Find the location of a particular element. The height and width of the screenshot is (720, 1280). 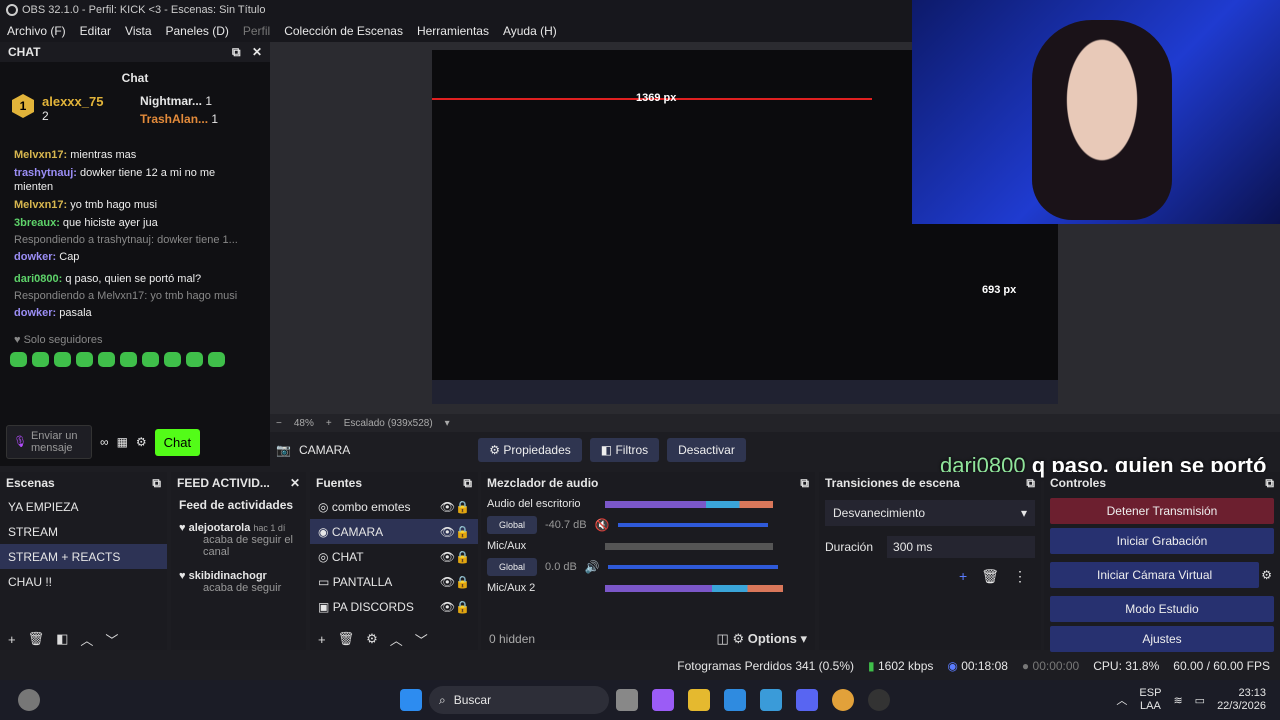

settings-button: Ajustes is located at coordinates (1162, 639).